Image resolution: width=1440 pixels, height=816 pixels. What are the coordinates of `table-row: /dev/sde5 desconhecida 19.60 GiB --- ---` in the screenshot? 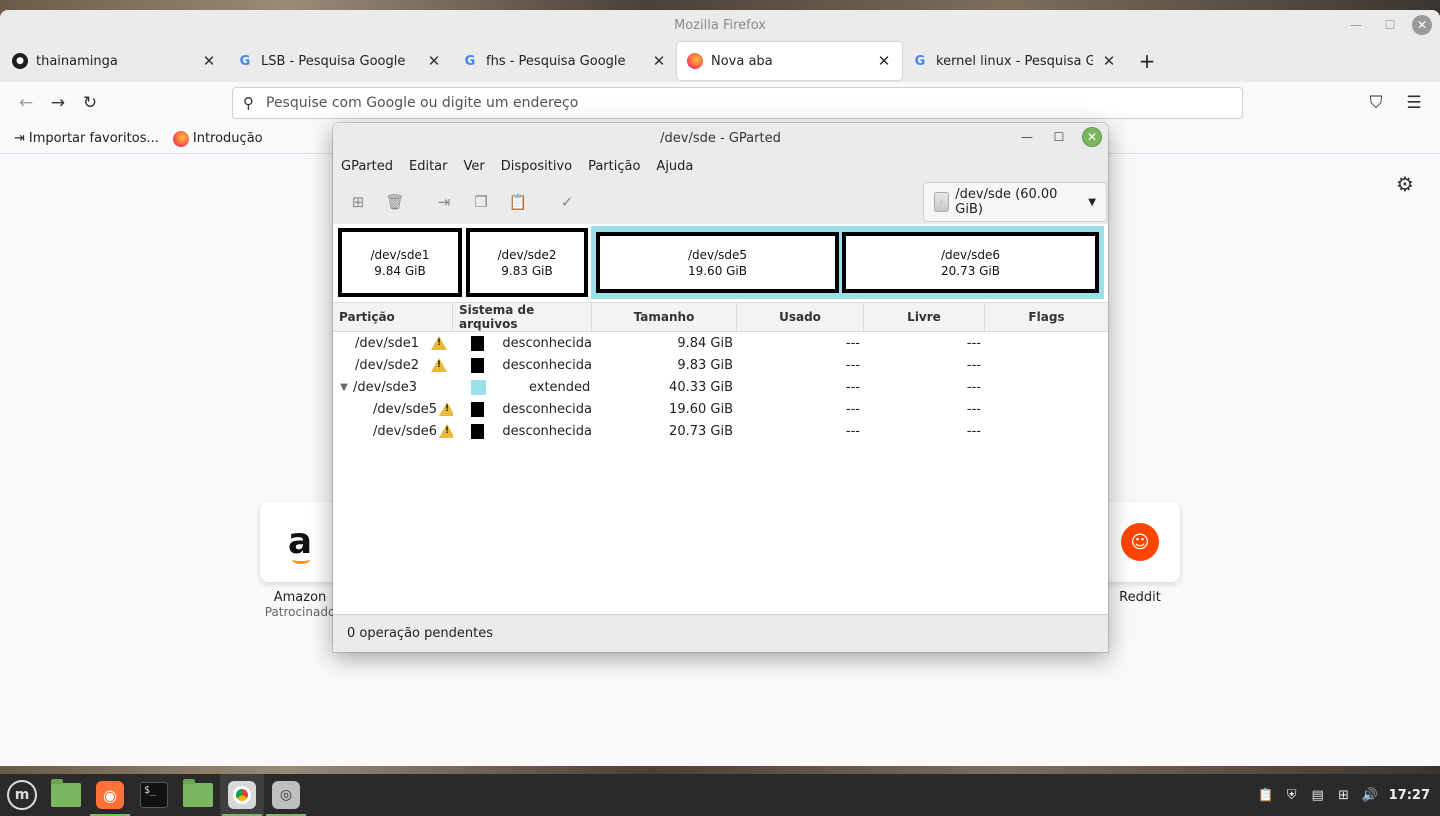 It's located at (720, 409).